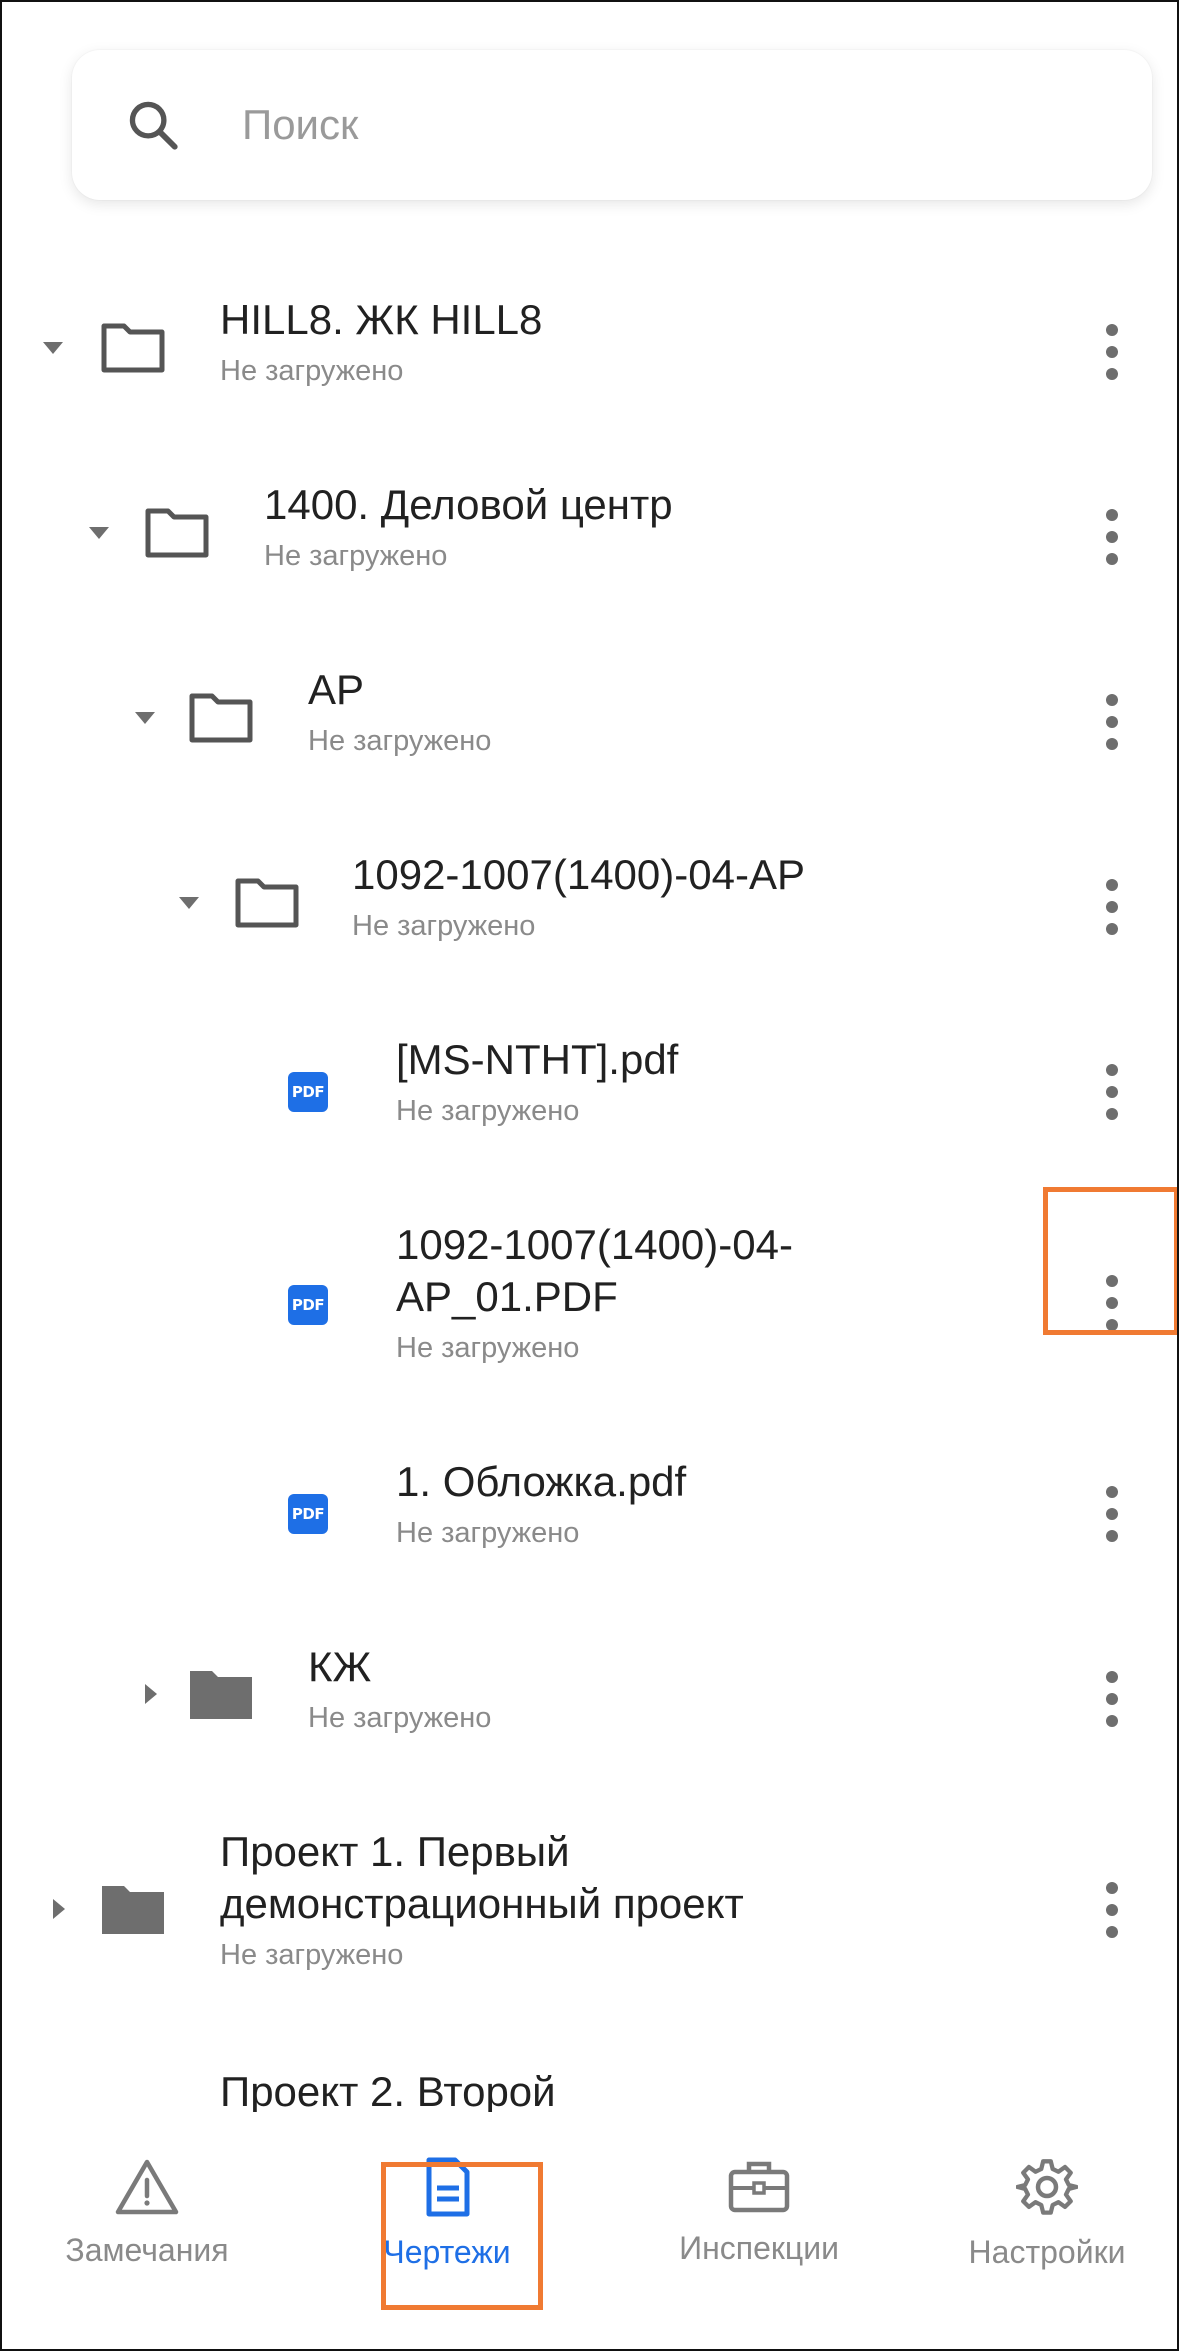  I want to click on item-title: 1. Обложка.pdf, so click(541, 1481).